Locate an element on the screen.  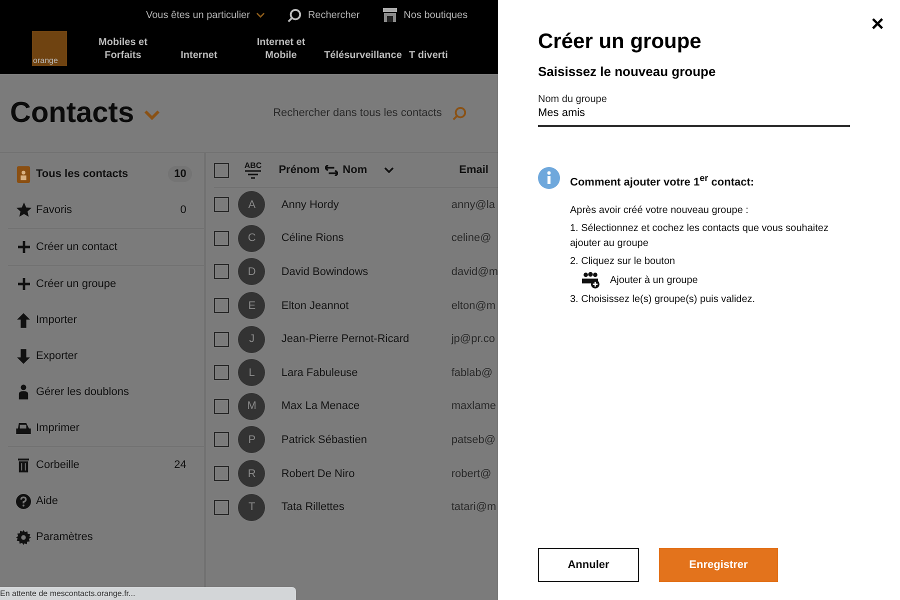
search-icon is located at coordinates (294, 15).